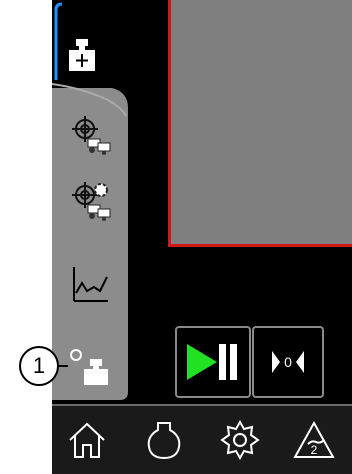  I want to click on play-pause-button, so click(213, 362).